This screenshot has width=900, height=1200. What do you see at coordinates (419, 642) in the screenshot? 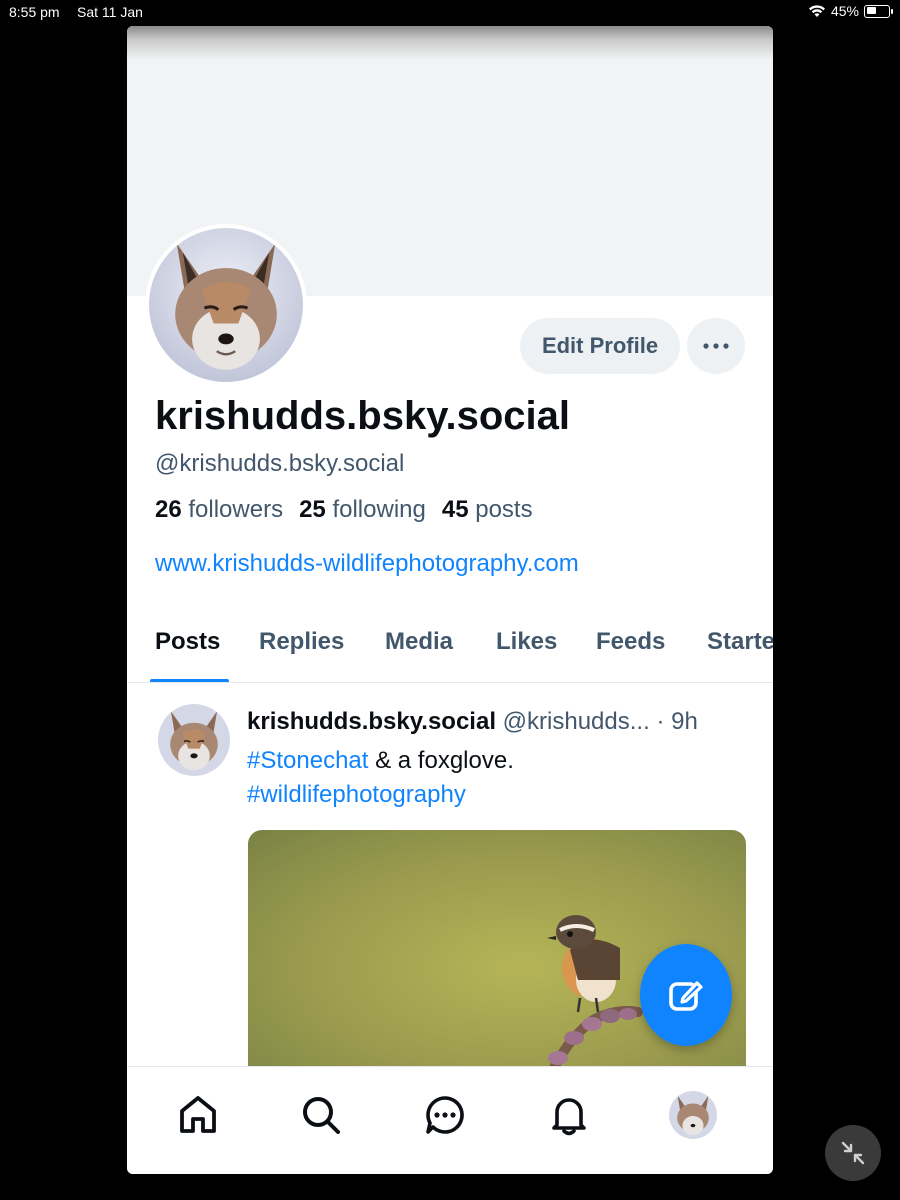
I see `tab-media: Media` at bounding box center [419, 642].